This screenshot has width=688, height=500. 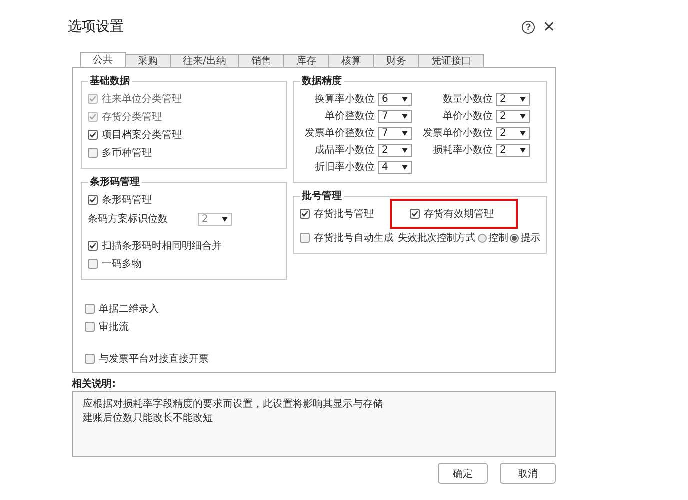 I want to click on tab: 销售, so click(x=261, y=60).